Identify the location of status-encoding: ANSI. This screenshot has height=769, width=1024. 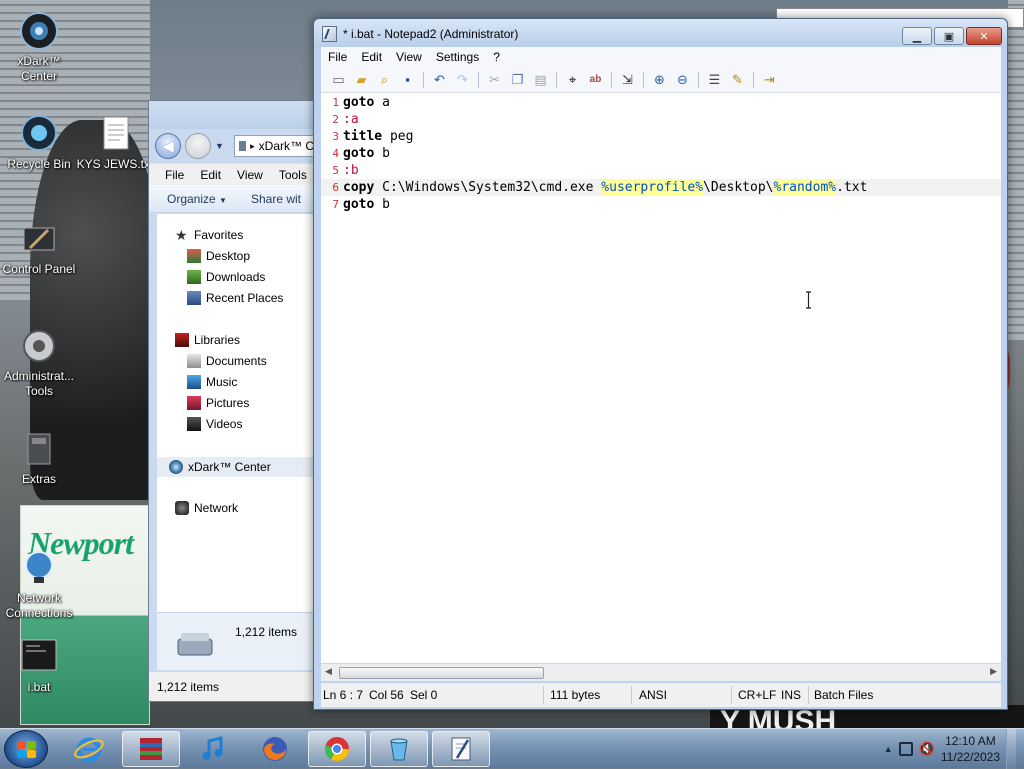
(653, 695).